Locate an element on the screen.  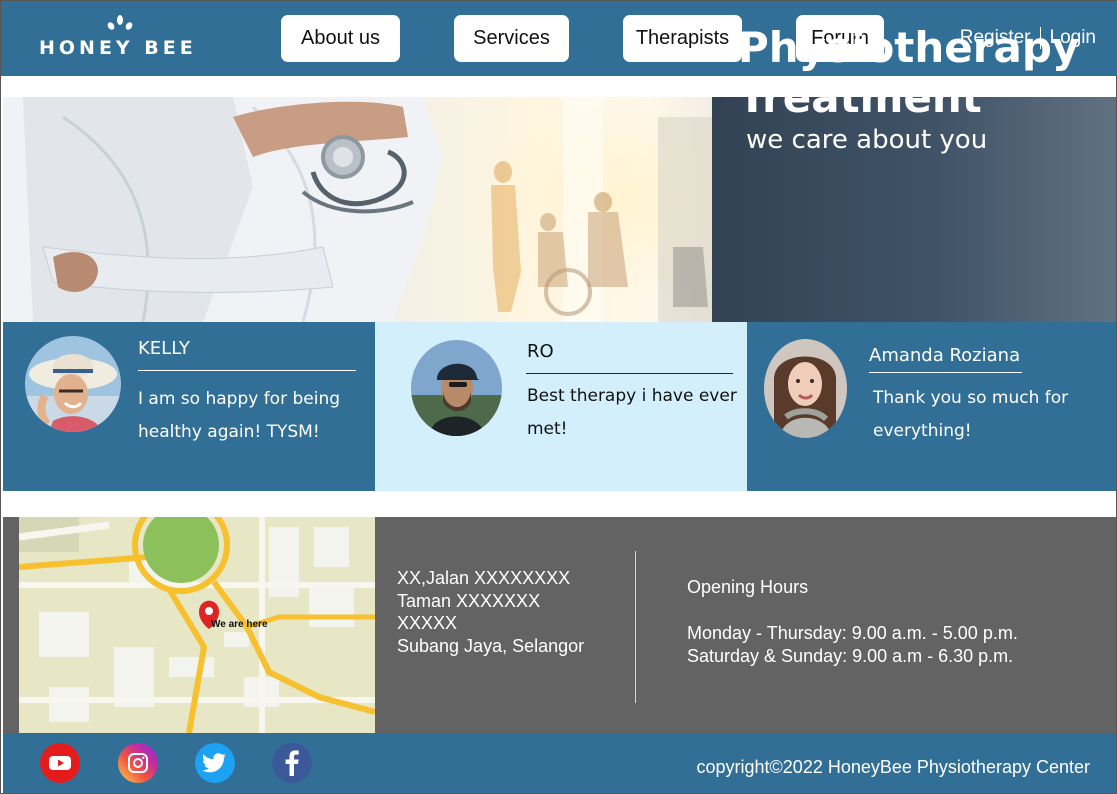
address-line2: Taman XXXXXXX is located at coordinates (469, 600).